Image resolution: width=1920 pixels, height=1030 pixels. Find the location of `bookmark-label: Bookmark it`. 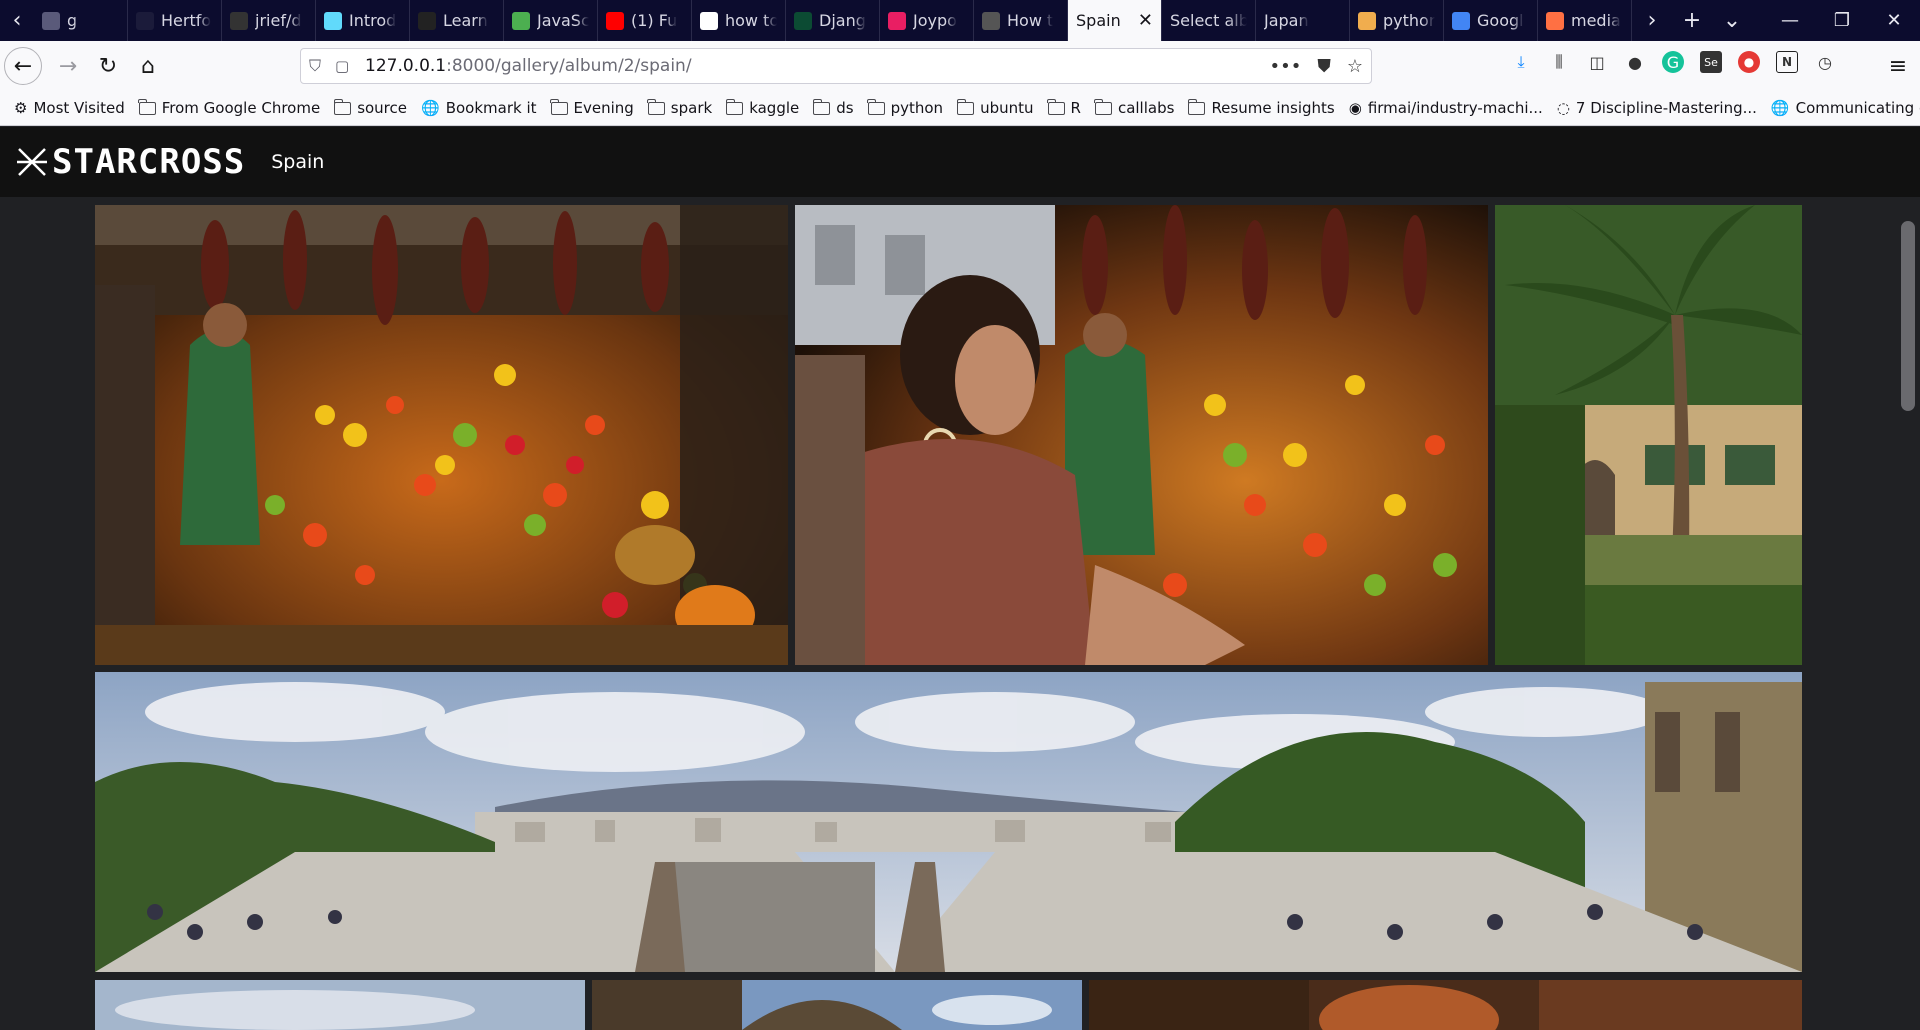

bookmark-label: Bookmark it is located at coordinates (491, 108).